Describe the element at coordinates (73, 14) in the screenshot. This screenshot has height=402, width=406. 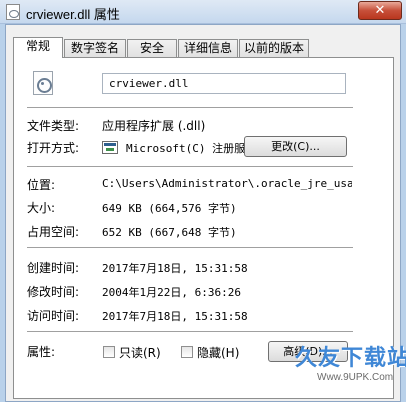
I see `window-title: crviewer.dll 属性` at that location.